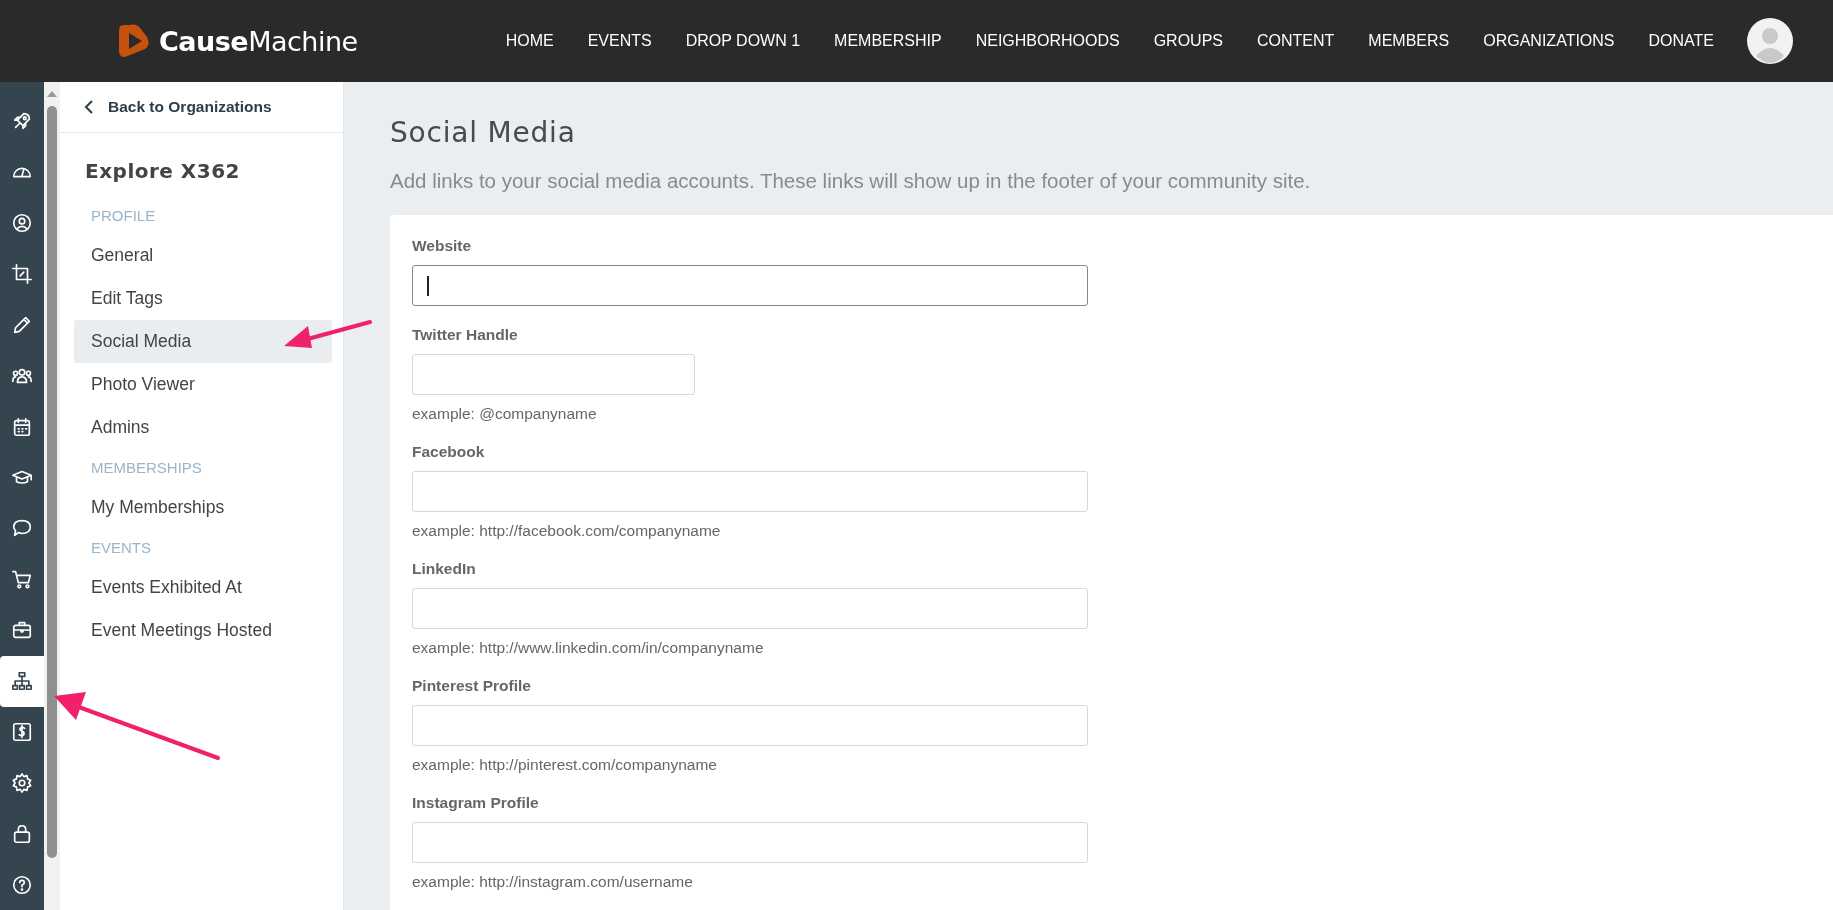 This screenshot has height=910, width=1833. Describe the element at coordinates (567, 531) in the screenshot. I see `help-text: example: http://facebook.com/companyname` at that location.